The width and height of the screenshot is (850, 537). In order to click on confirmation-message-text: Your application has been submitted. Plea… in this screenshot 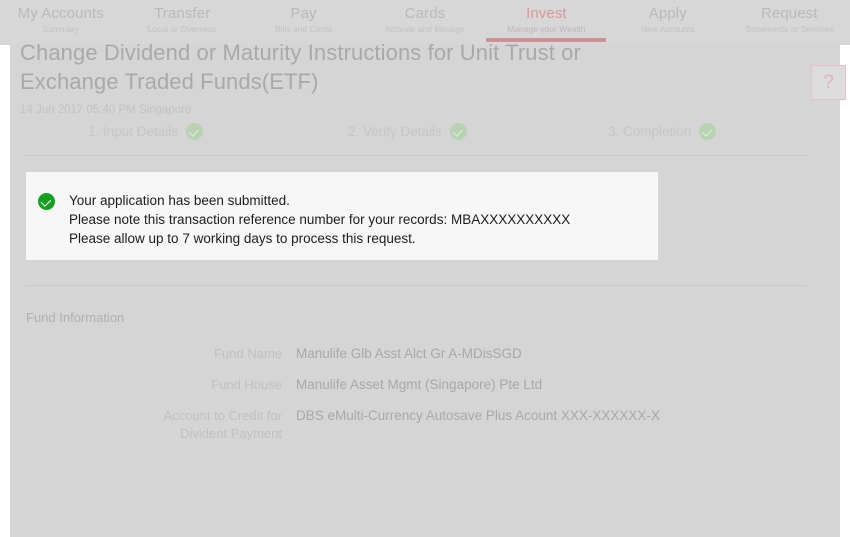, I will do `click(319, 219)`.